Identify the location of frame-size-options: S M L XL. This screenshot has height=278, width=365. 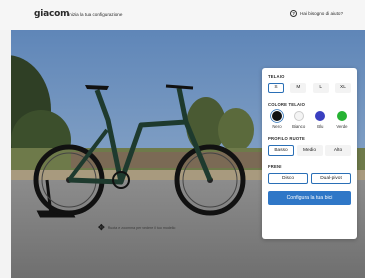
(309, 88).